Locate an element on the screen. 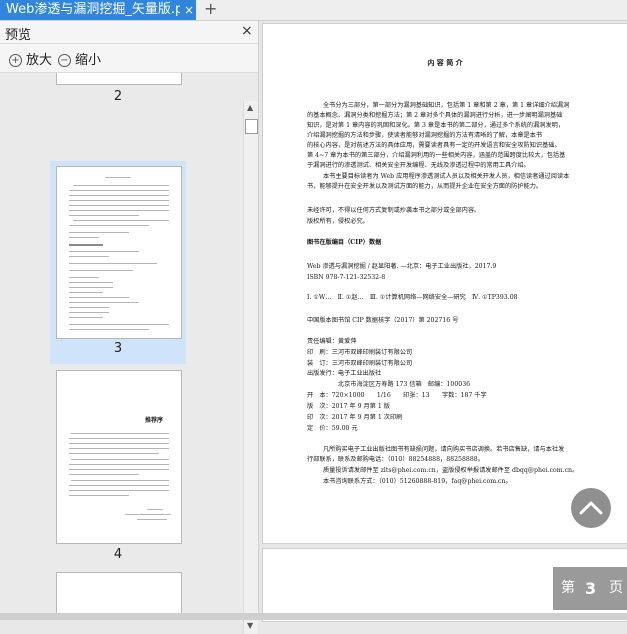 The width and height of the screenshot is (627, 634). zoom-out-button: − 缩小 is located at coordinates (80, 58).